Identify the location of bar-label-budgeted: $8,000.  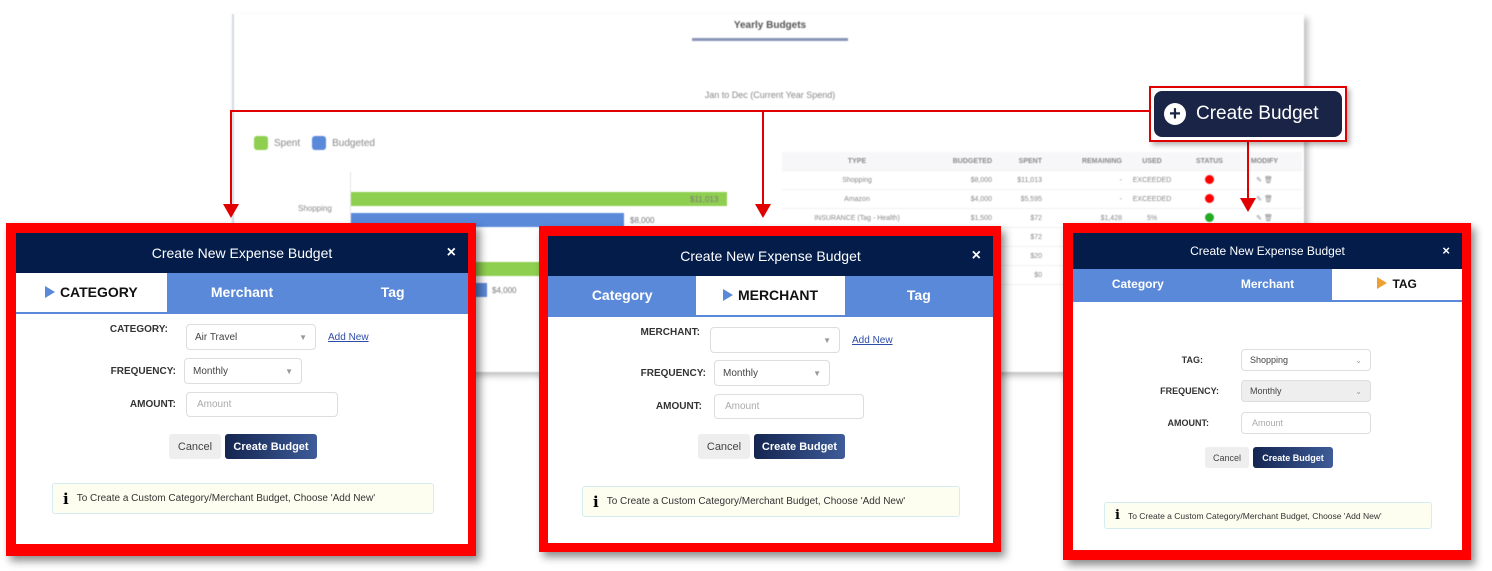
(642, 220).